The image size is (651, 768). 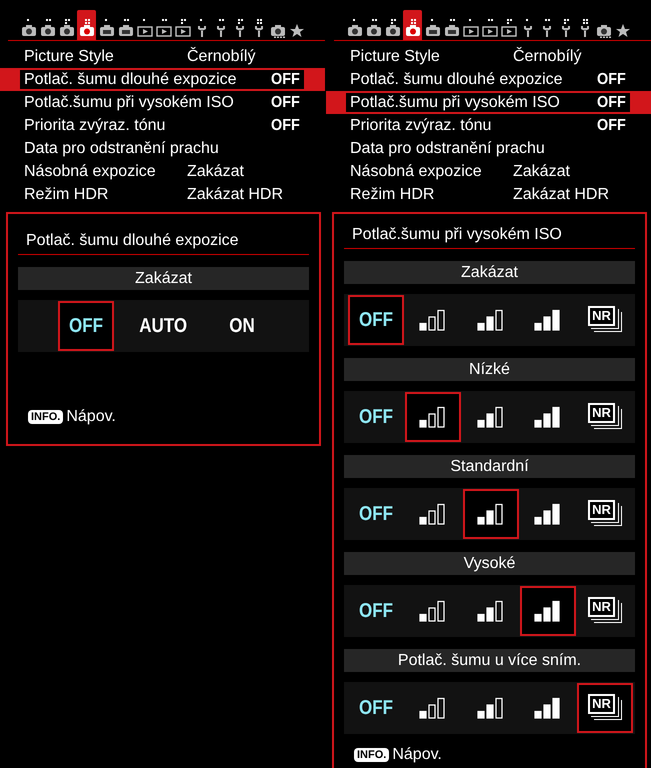 What do you see at coordinates (489, 563) in the screenshot?
I see `option-heading: Vysoké` at bounding box center [489, 563].